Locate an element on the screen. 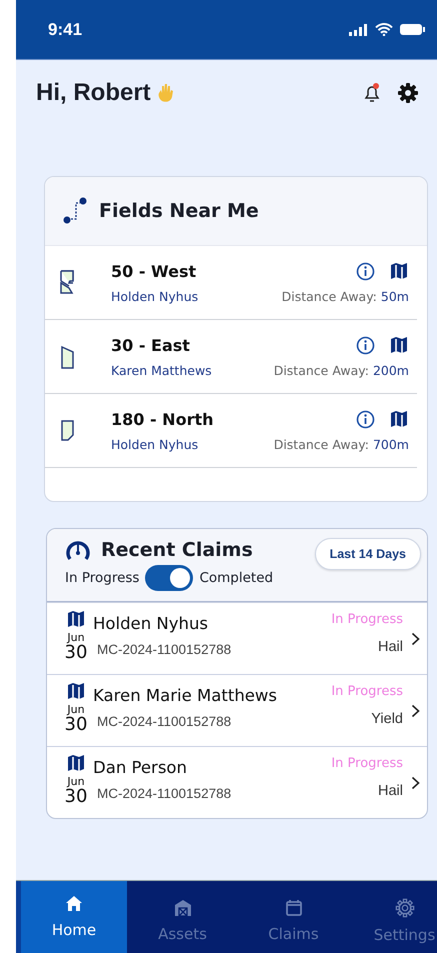 The height and width of the screenshot is (953, 437). distance-value: 50m is located at coordinates (394, 296).